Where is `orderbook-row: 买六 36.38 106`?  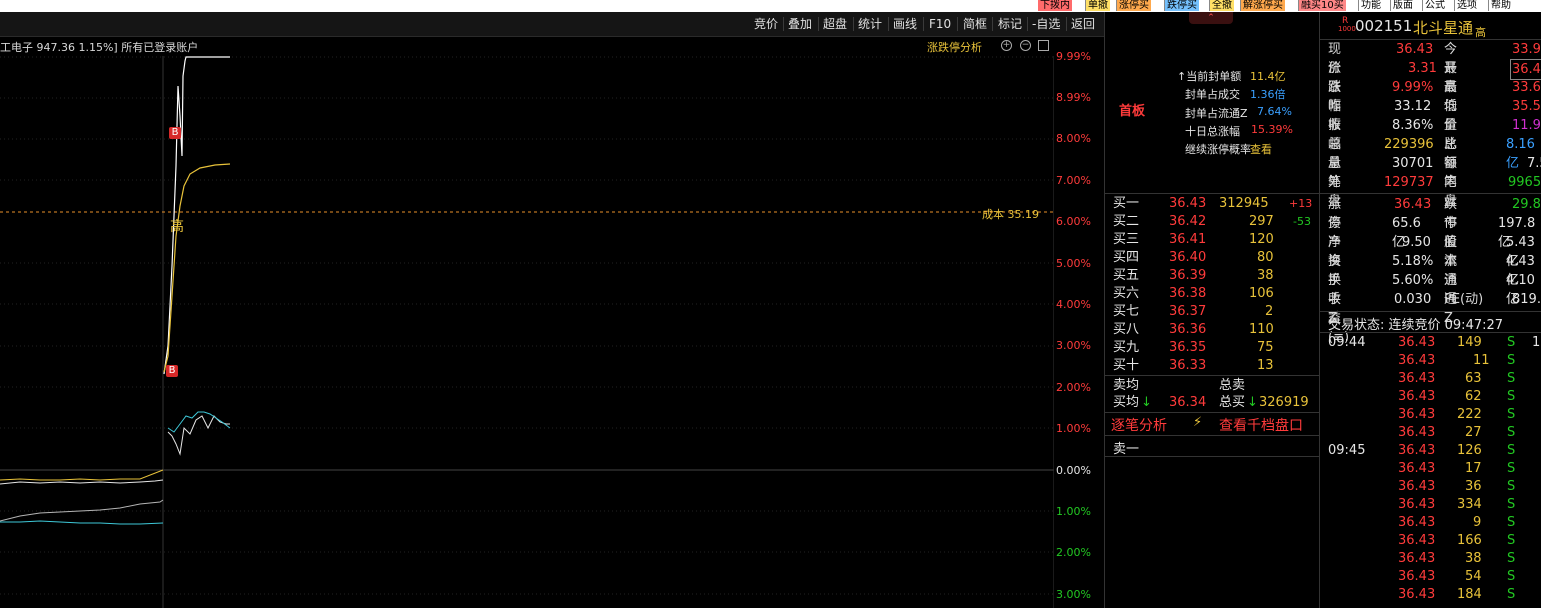
orderbook-row: 买六 36.38 106 is located at coordinates (1215, 294).